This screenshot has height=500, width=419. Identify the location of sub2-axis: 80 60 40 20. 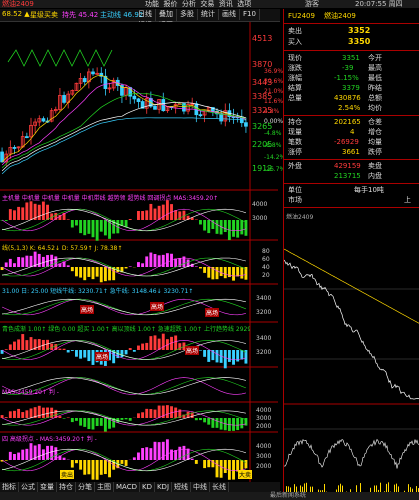
(266, 264).